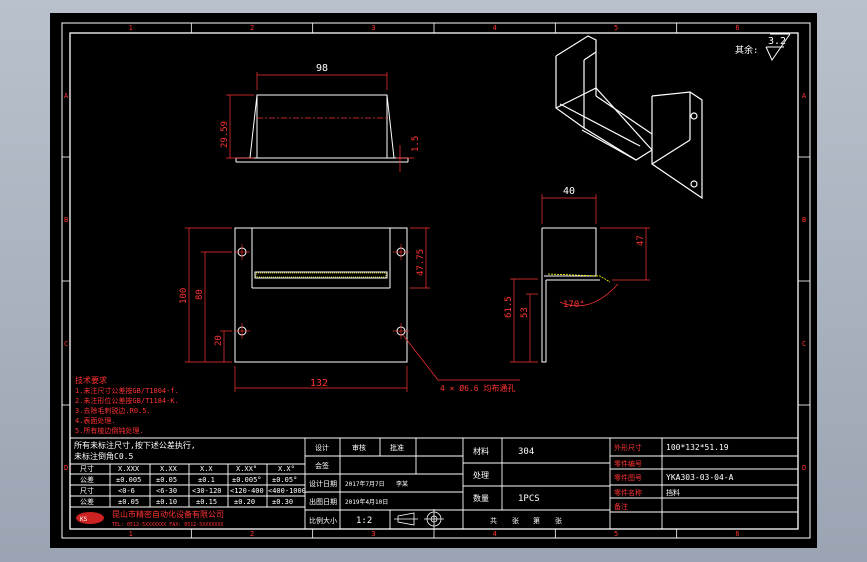 The image size is (867, 562). What do you see at coordinates (322, 68) in the screenshot?
I see `dim-top-width: 98` at bounding box center [322, 68].